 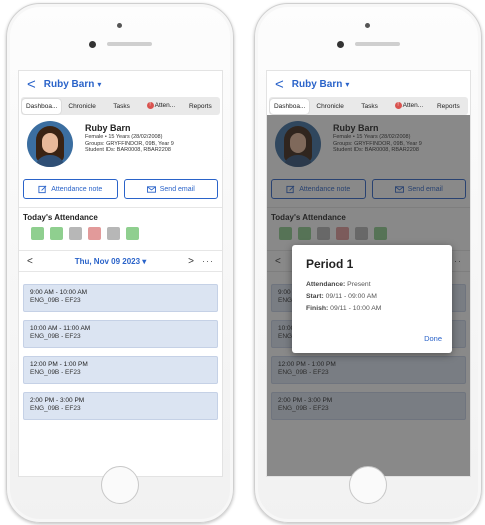 I want to click on date-picker: Thu, Nov 09 2023 ▾, so click(x=110, y=261).